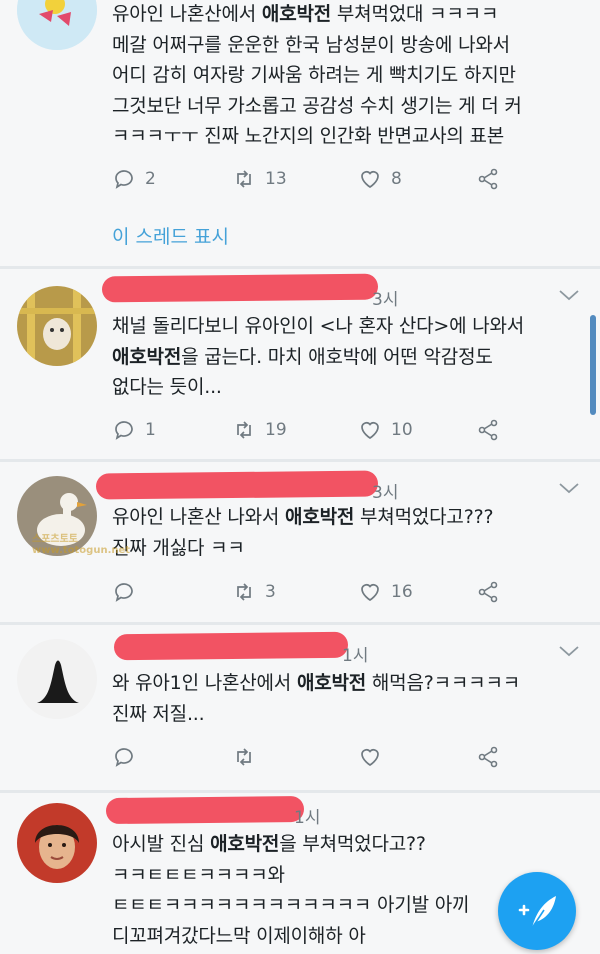 The height and width of the screenshot is (954, 600). Describe the element at coordinates (276, 430) in the screenshot. I see `retweet-count: 19` at that location.